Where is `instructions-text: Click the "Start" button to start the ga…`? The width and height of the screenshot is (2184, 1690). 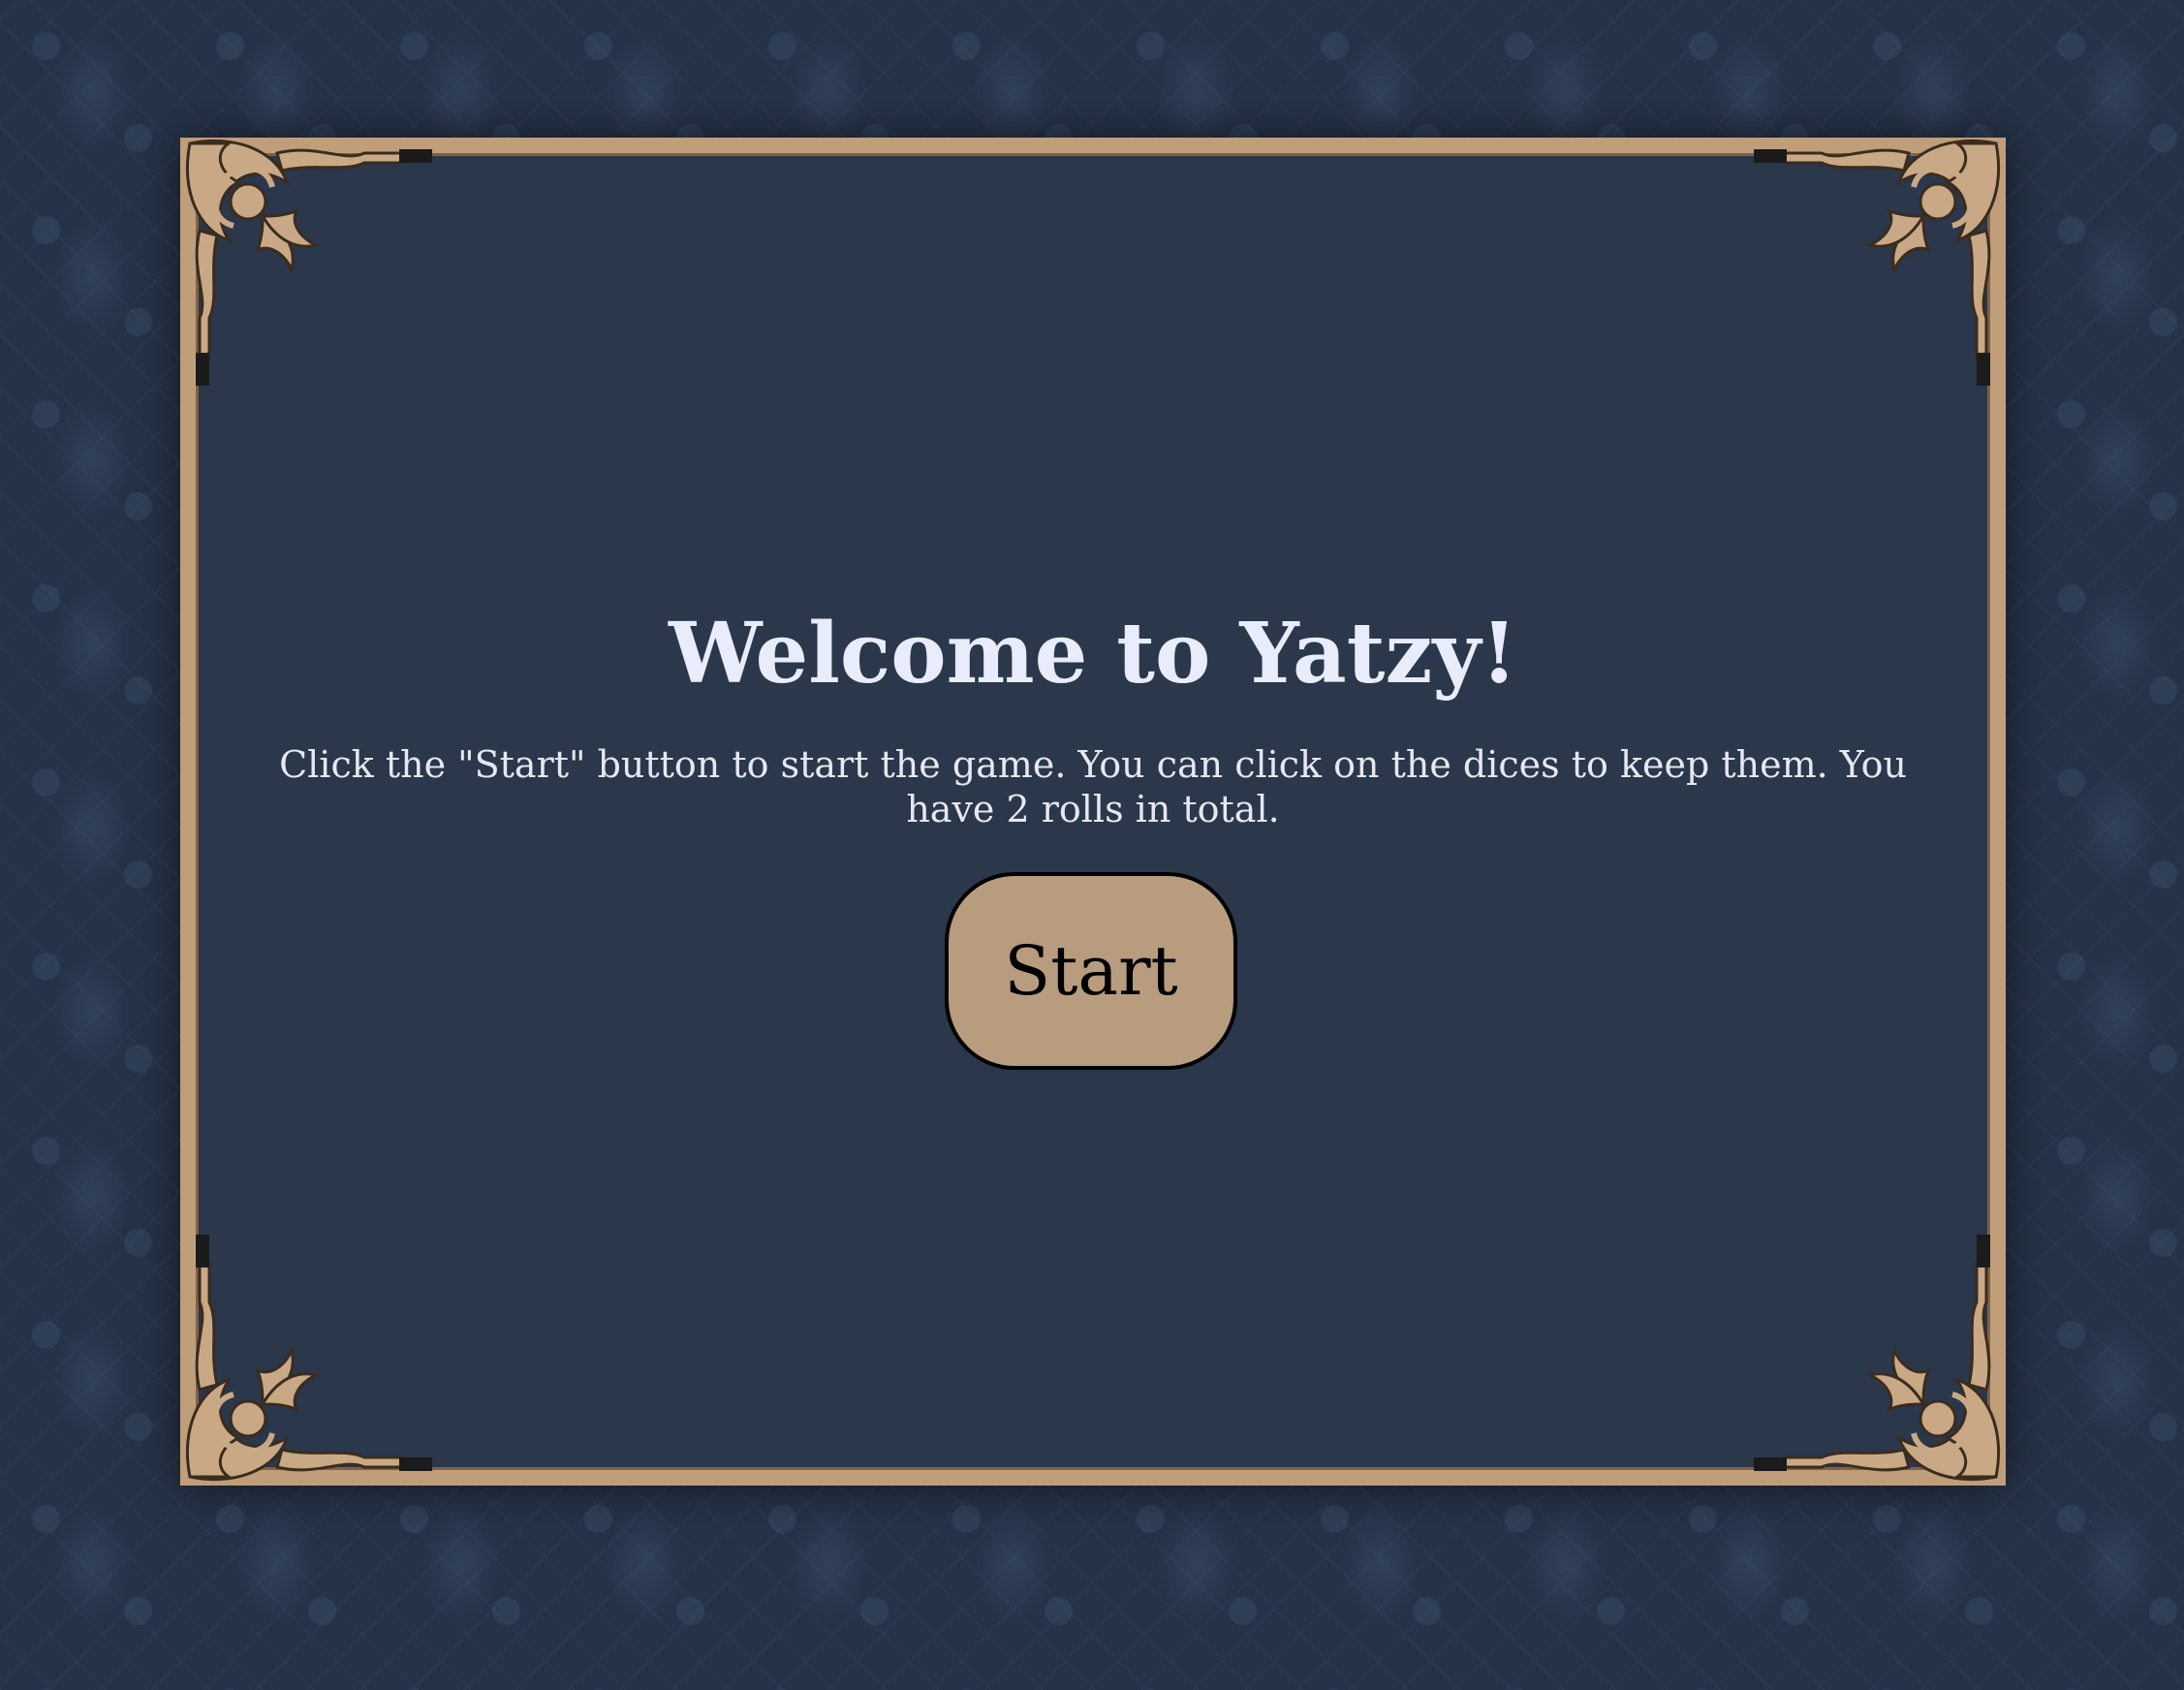 instructions-text: Click the "Start" button to start the ga… is located at coordinates (1093, 787).